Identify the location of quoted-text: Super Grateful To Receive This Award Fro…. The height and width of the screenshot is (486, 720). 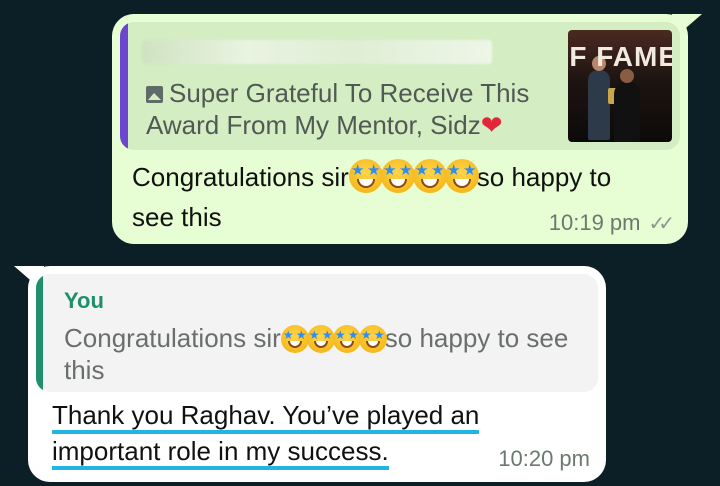
(338, 109).